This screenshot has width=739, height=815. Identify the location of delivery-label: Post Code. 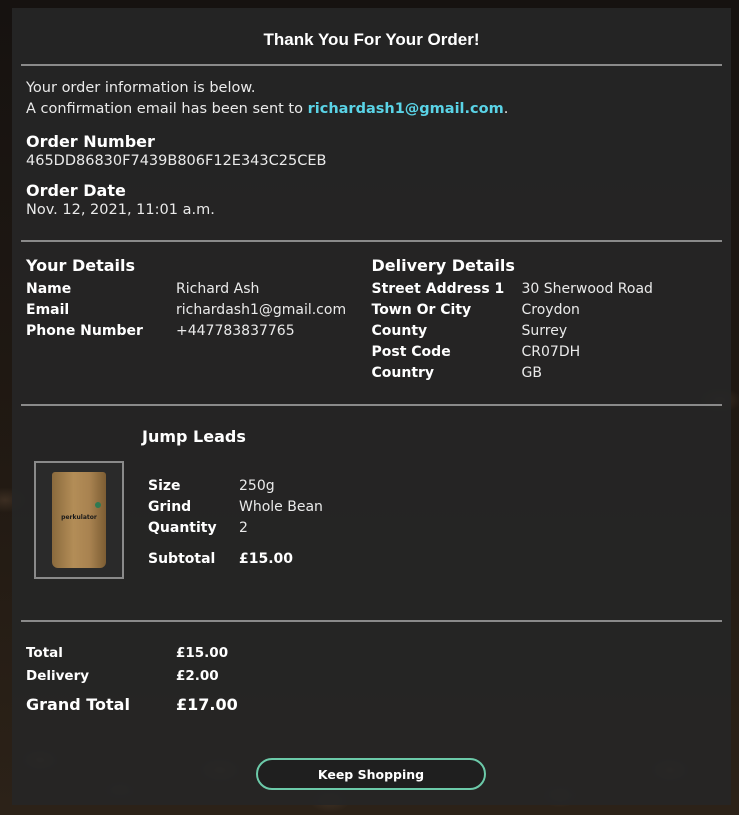
(411, 352).